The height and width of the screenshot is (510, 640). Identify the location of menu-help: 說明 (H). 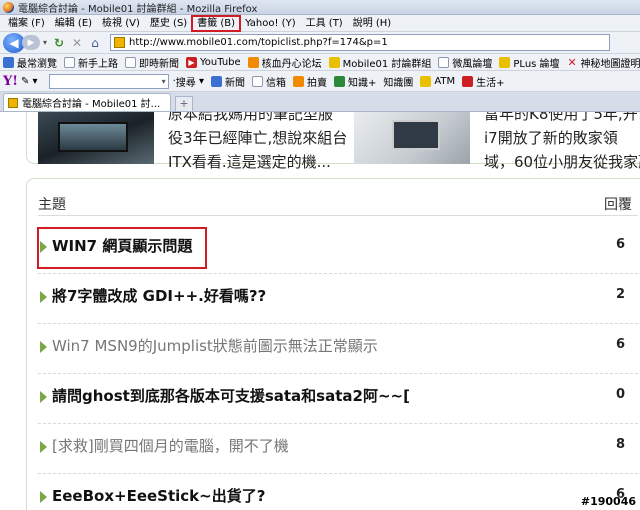
(372, 23).